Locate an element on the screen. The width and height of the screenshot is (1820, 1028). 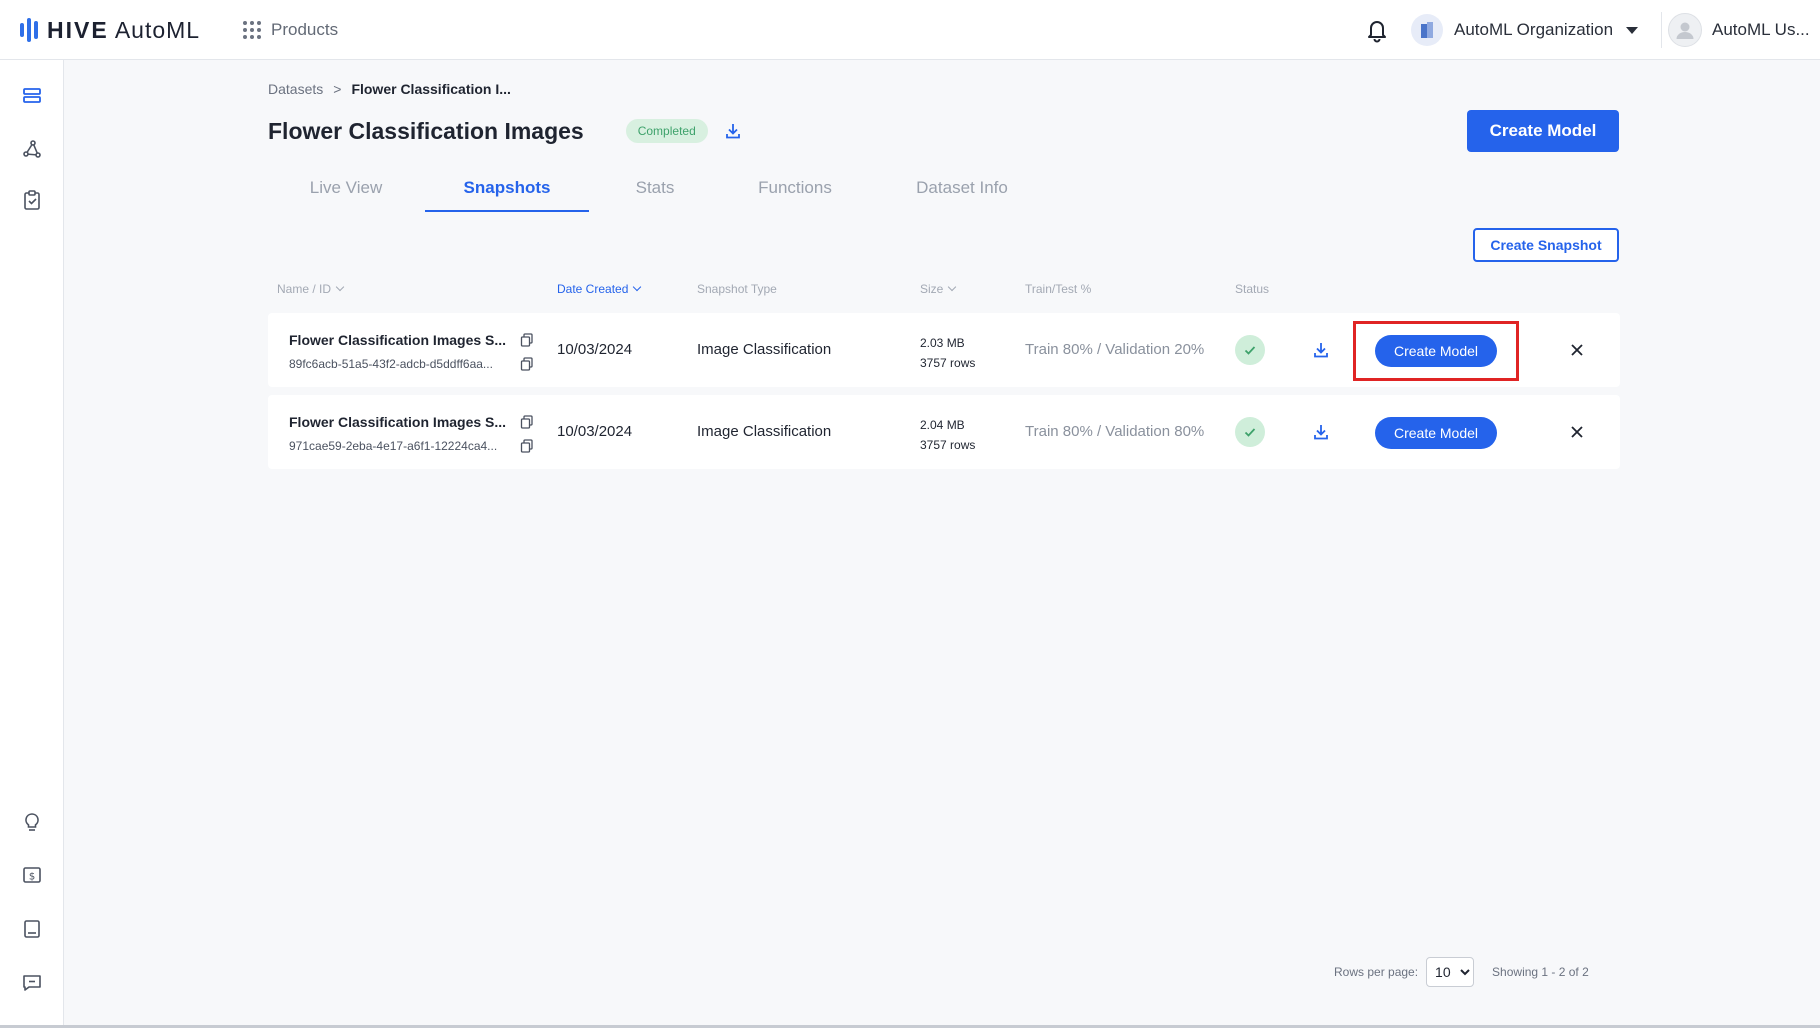
datasets-icon is located at coordinates (32, 96).